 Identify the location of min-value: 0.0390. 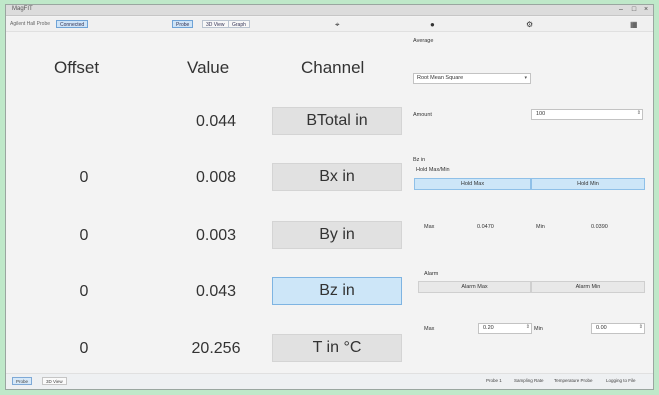
(599, 227).